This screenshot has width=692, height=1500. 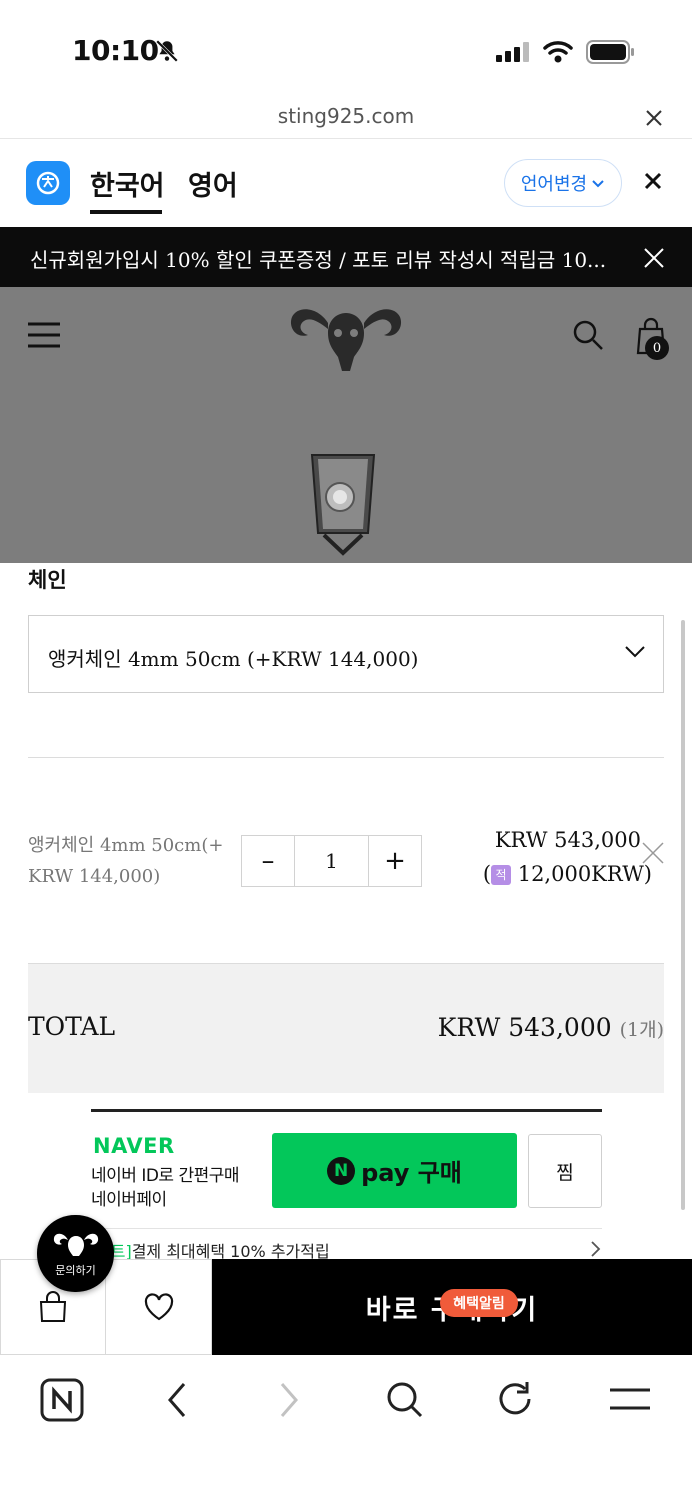 What do you see at coordinates (683, 915) in the screenshot?
I see `scrollbar` at bounding box center [683, 915].